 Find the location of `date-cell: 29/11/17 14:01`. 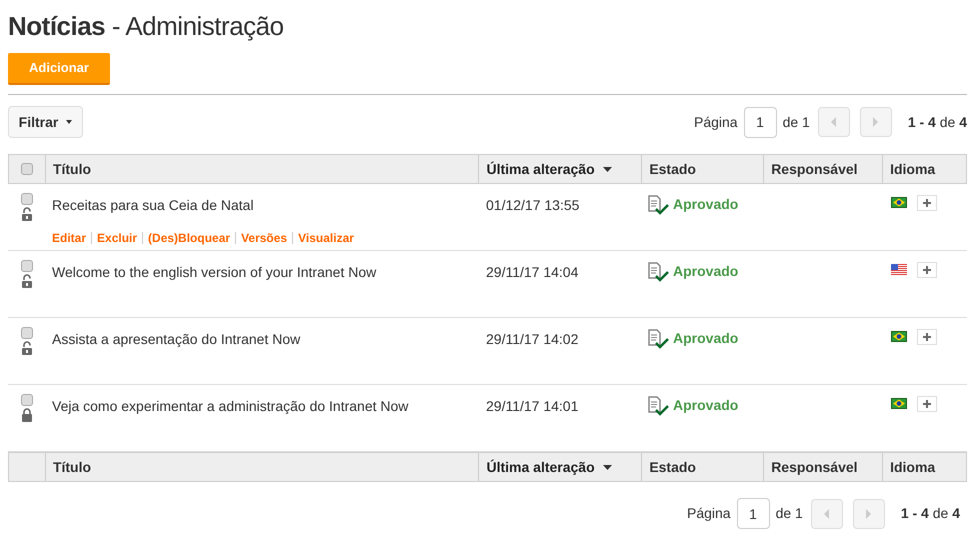

date-cell: 29/11/17 14:01 is located at coordinates (532, 406).